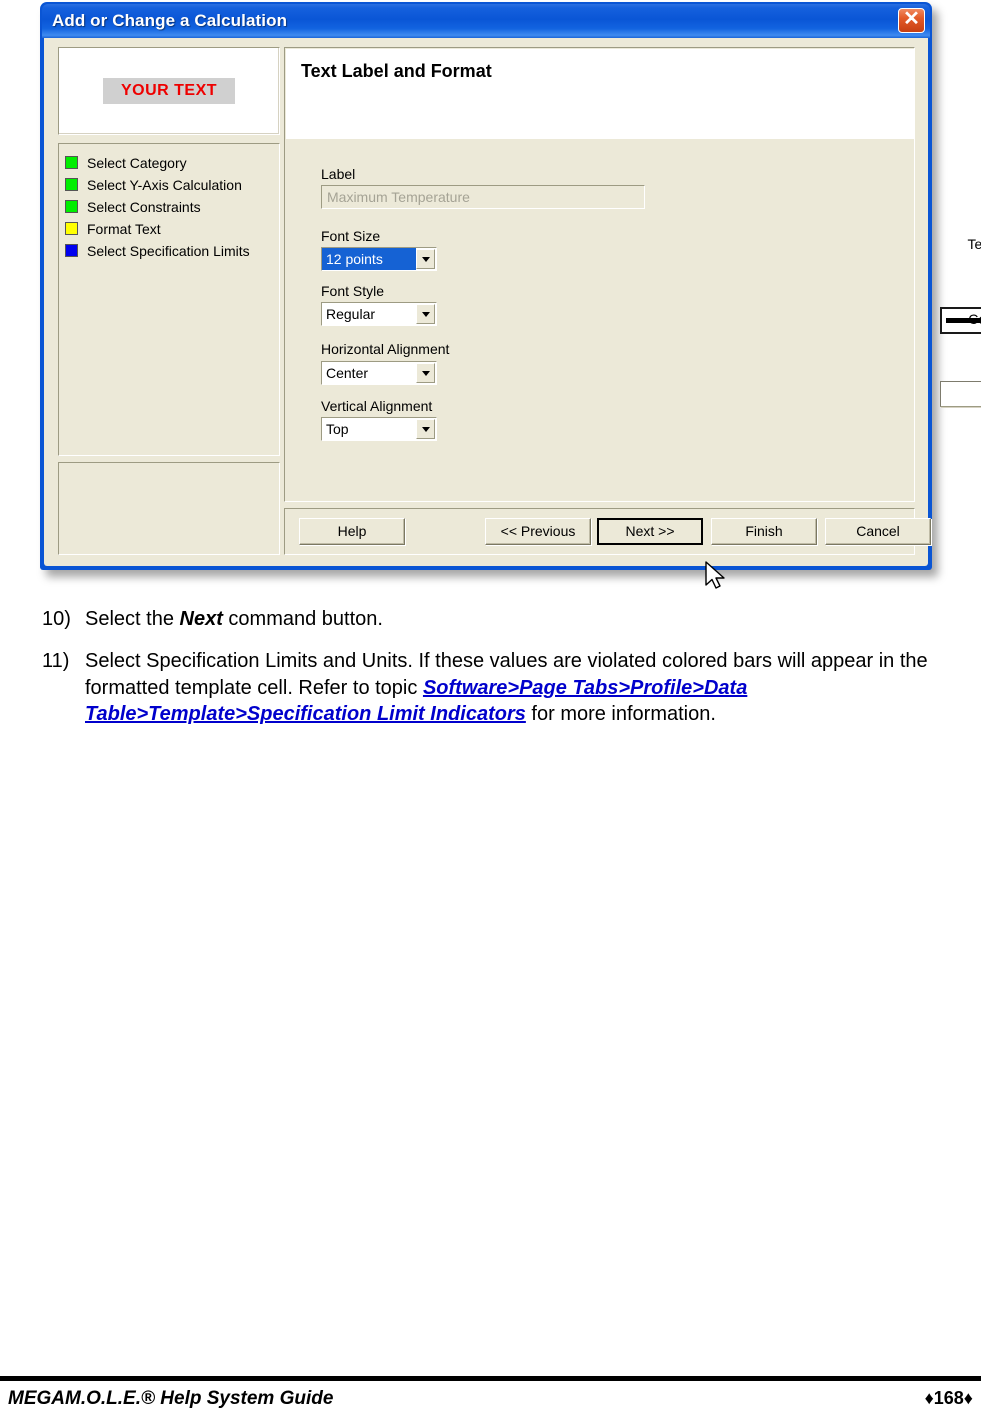  Describe the element at coordinates (172, 228) in the screenshot. I see `wizard-step-item: Format Text` at that location.